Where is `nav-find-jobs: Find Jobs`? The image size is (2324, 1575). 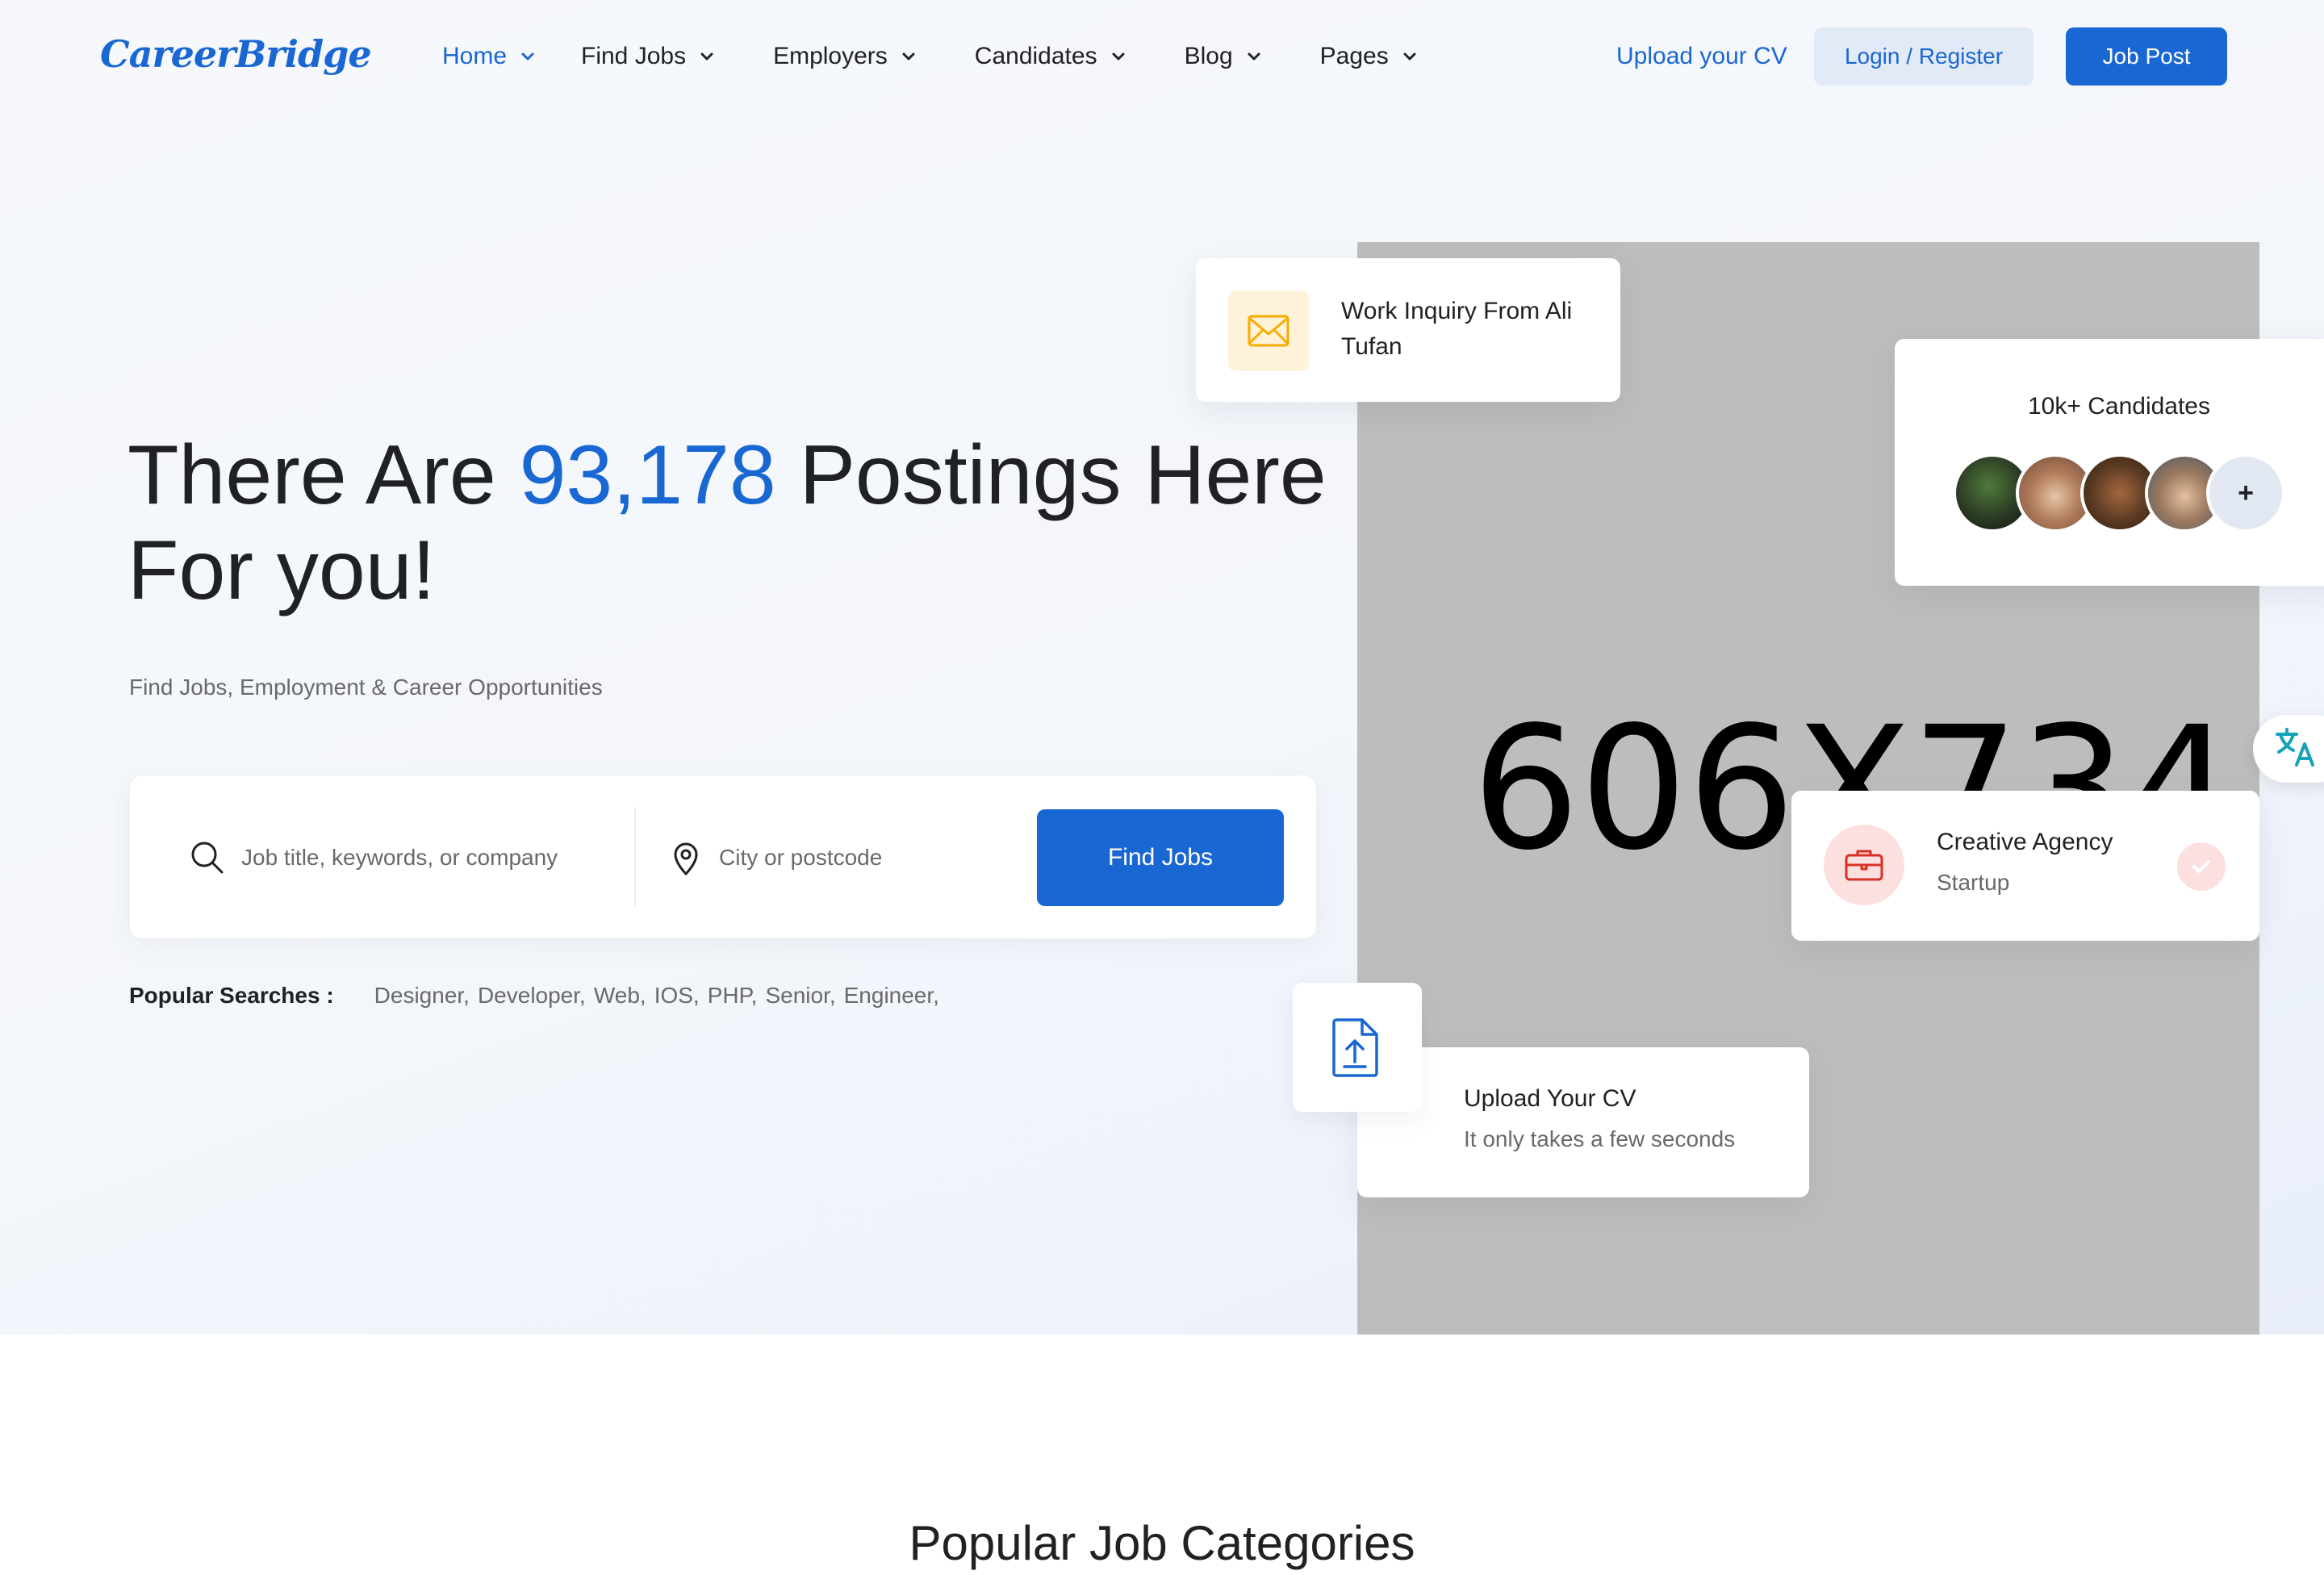 nav-find-jobs: Find Jobs is located at coordinates (649, 57).